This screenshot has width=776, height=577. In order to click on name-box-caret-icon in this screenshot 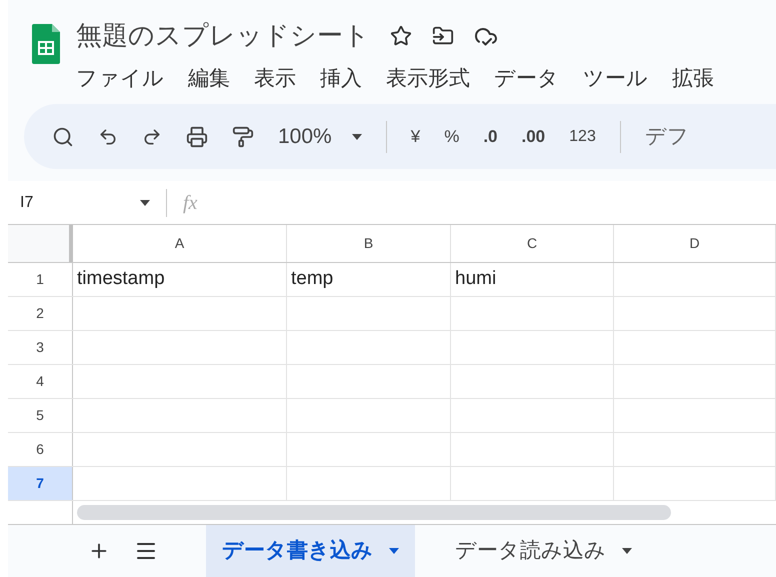, I will do `click(145, 203)`.